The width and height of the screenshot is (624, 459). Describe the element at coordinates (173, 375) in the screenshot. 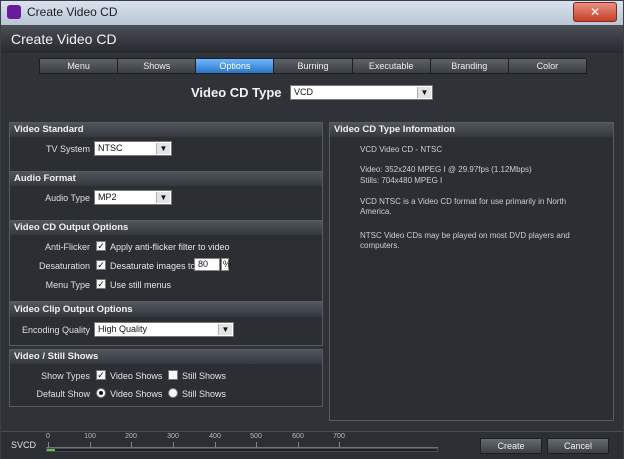

I see `still-shows-checkbox: ✓` at that location.